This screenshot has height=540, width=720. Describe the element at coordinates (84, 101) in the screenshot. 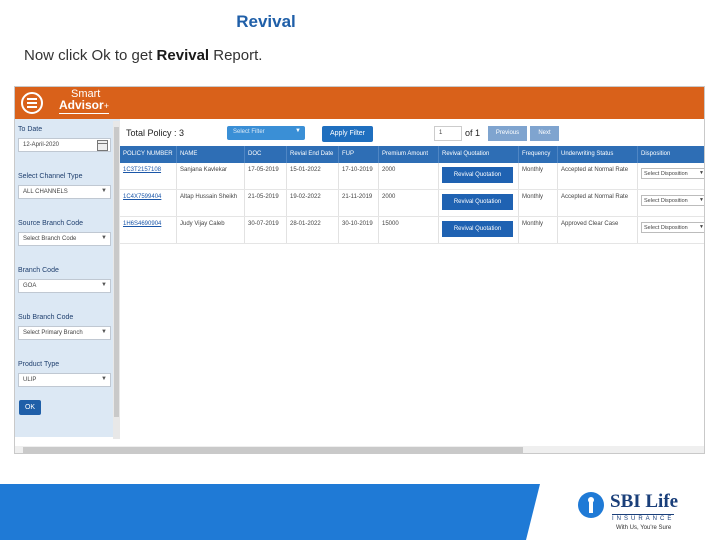

I see `app-logo: Smart Advisor+` at that location.